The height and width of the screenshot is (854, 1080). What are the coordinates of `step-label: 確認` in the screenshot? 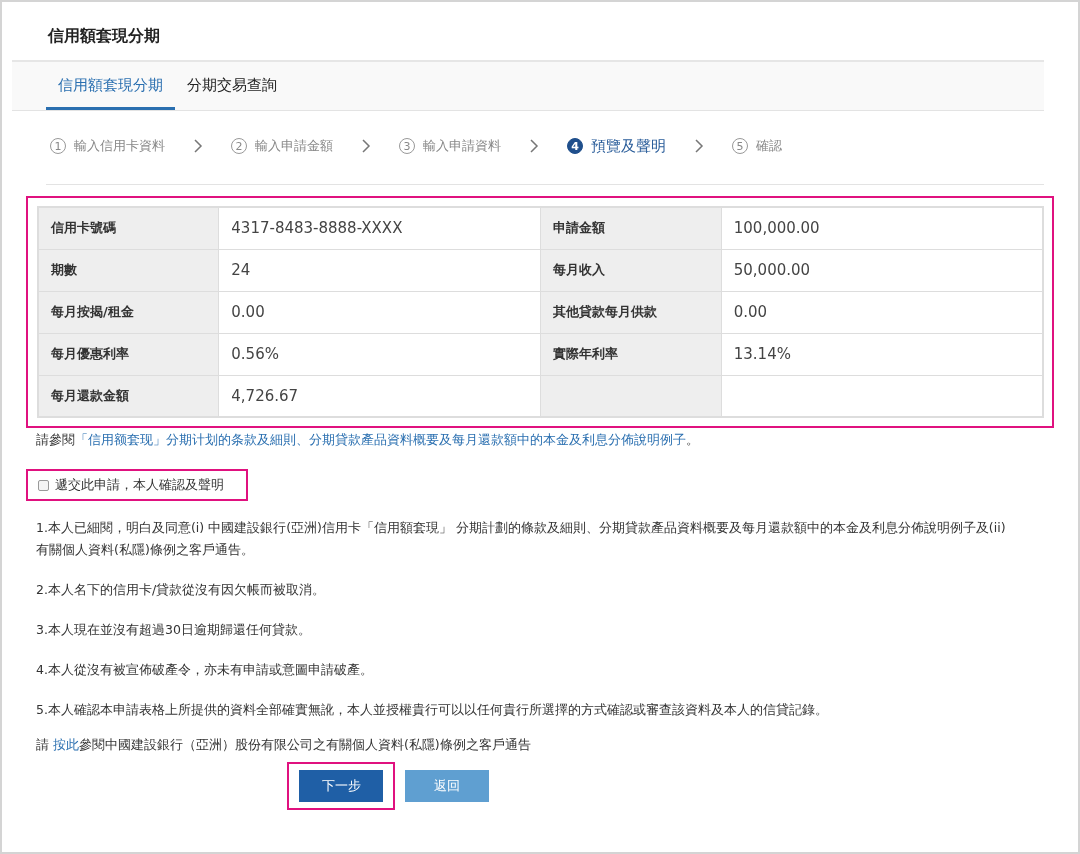 It's located at (769, 146).